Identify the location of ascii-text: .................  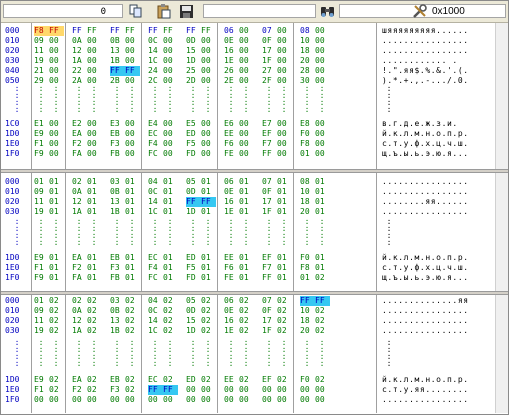
(425, 51).